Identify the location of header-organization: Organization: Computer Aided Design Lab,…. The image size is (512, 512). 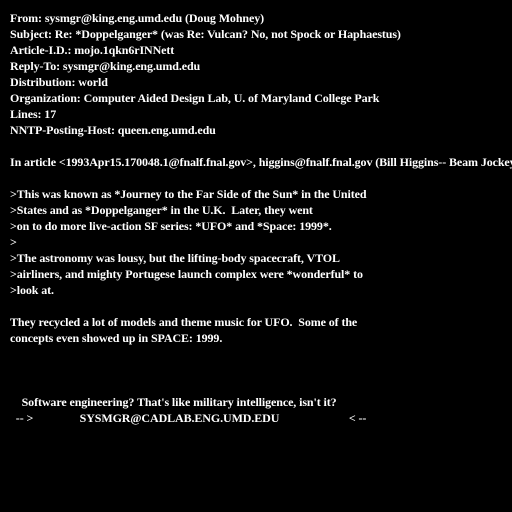
(195, 98).